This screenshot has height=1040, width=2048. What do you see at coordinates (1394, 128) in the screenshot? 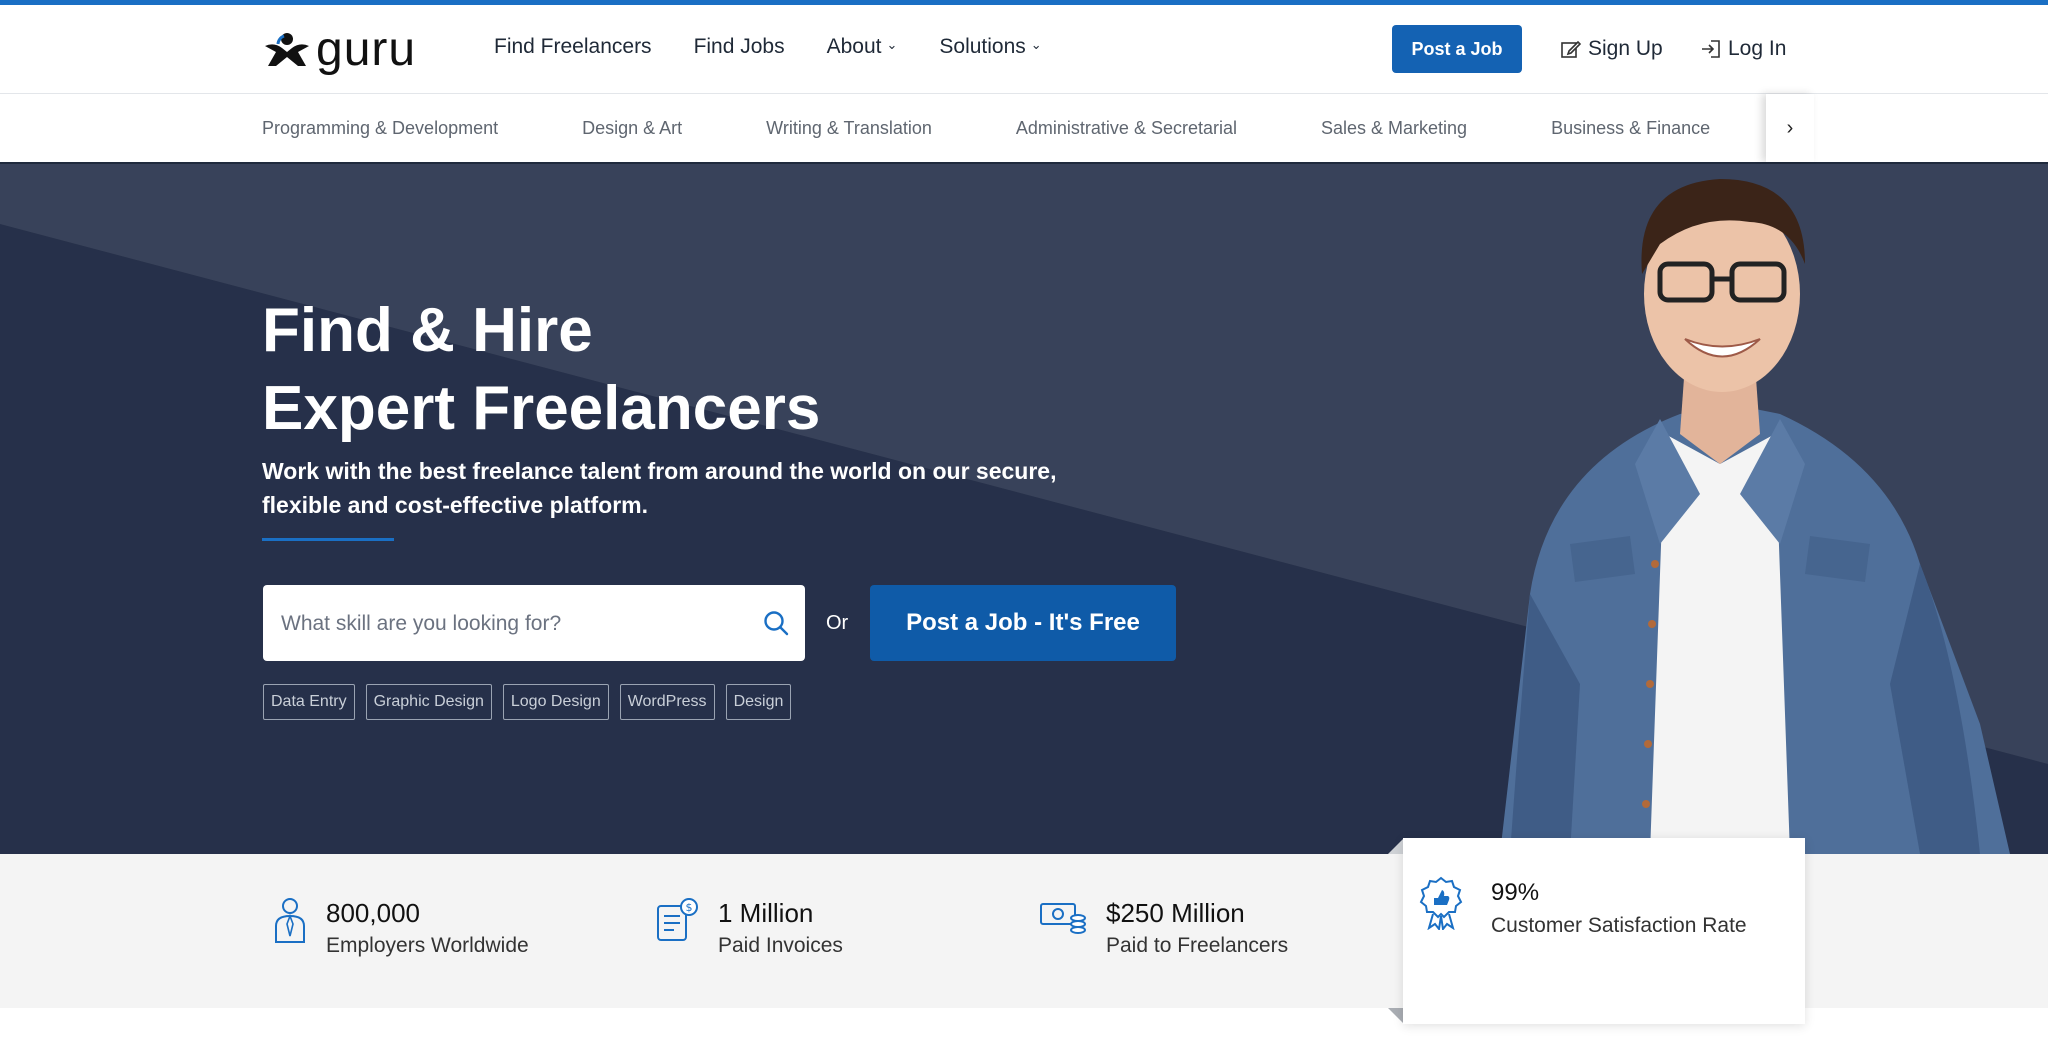
I see `category-sales-marketing: Sales & Marketing` at bounding box center [1394, 128].